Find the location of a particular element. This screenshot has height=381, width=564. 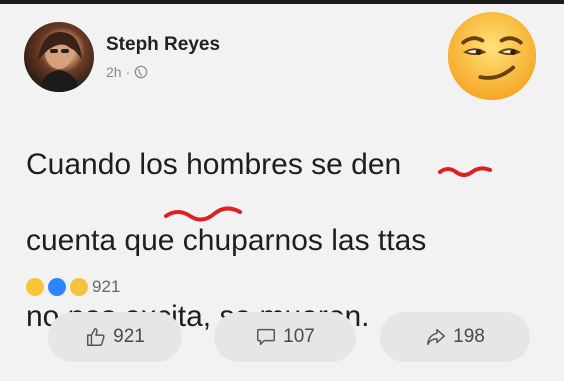

like-button: 921 is located at coordinates (115, 337).